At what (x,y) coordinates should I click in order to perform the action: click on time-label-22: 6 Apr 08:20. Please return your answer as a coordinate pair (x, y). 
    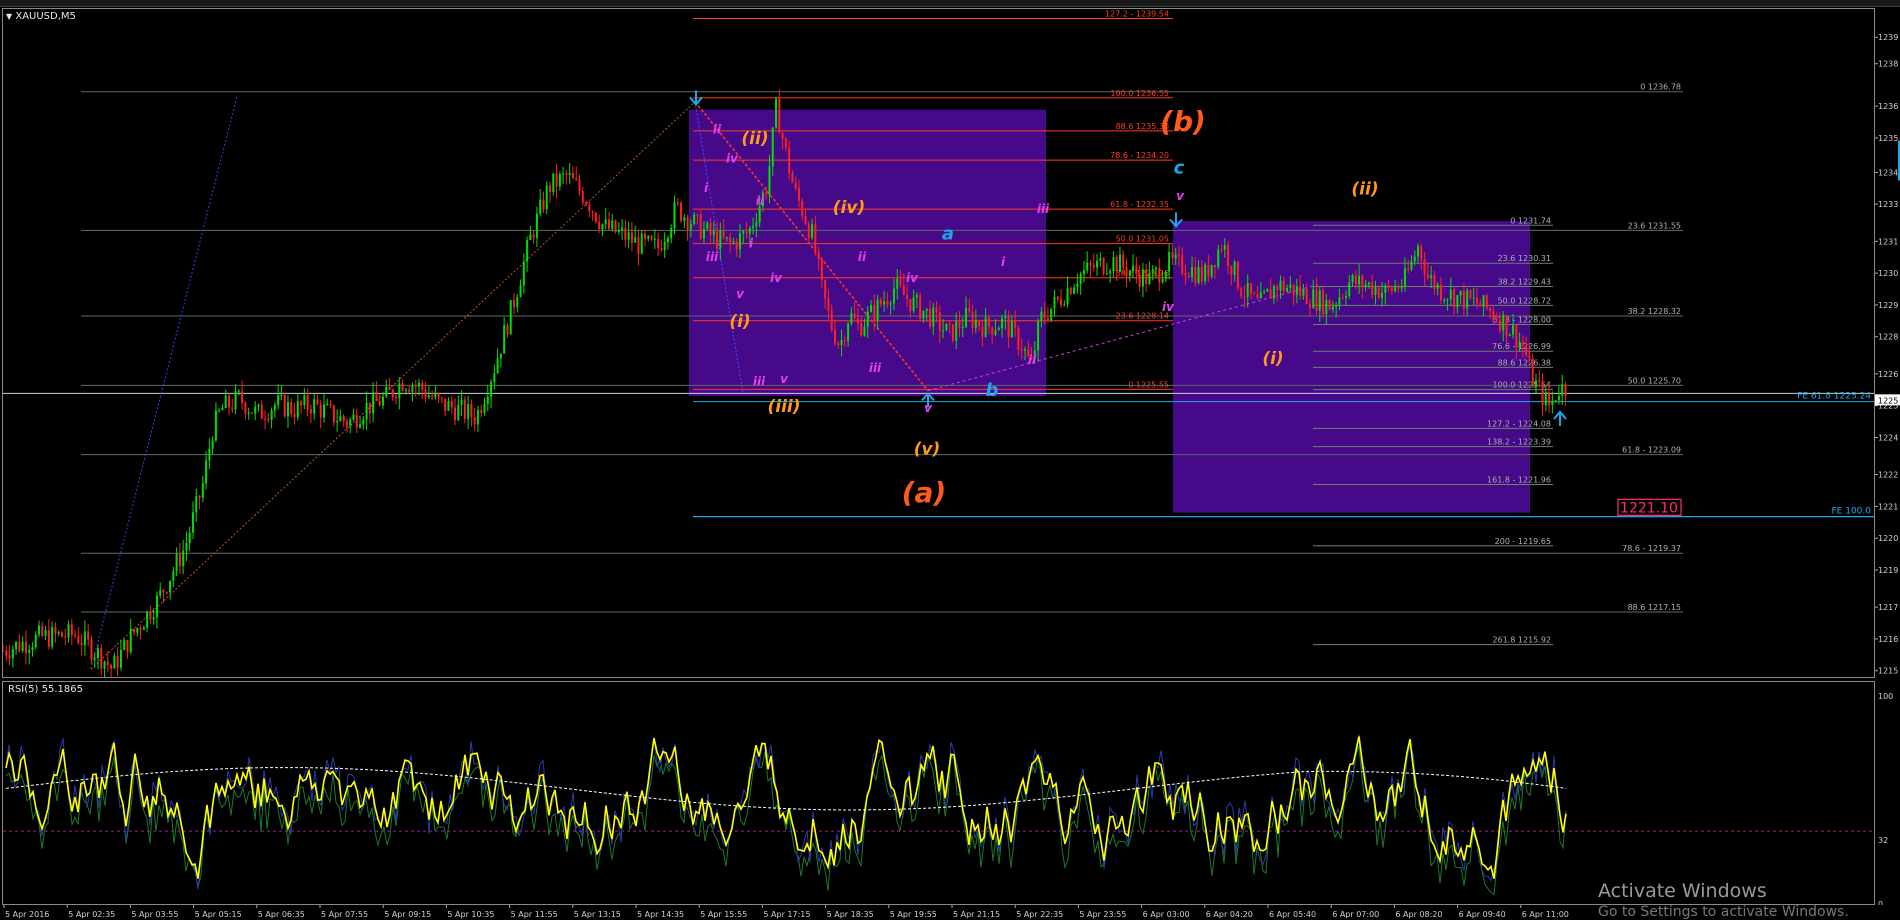
    Looking at the image, I should click on (1418, 914).